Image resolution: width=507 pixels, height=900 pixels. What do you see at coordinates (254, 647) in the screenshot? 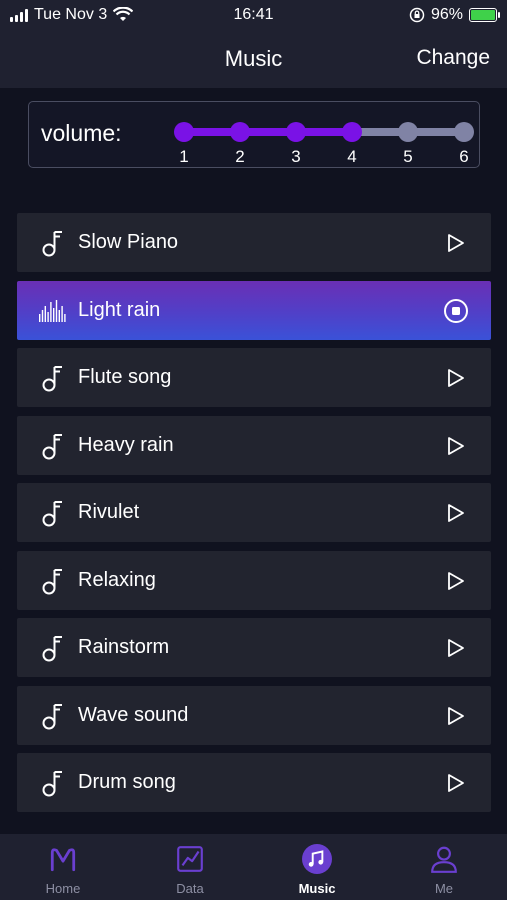
I see `song-row: Rainstorm` at bounding box center [254, 647].